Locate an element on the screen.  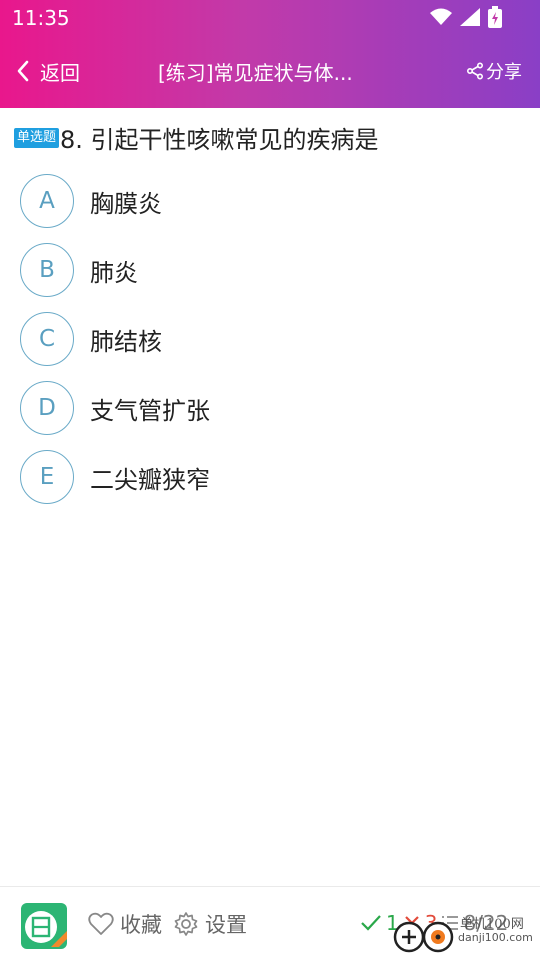
status-time: 11:35 is located at coordinates (41, 18).